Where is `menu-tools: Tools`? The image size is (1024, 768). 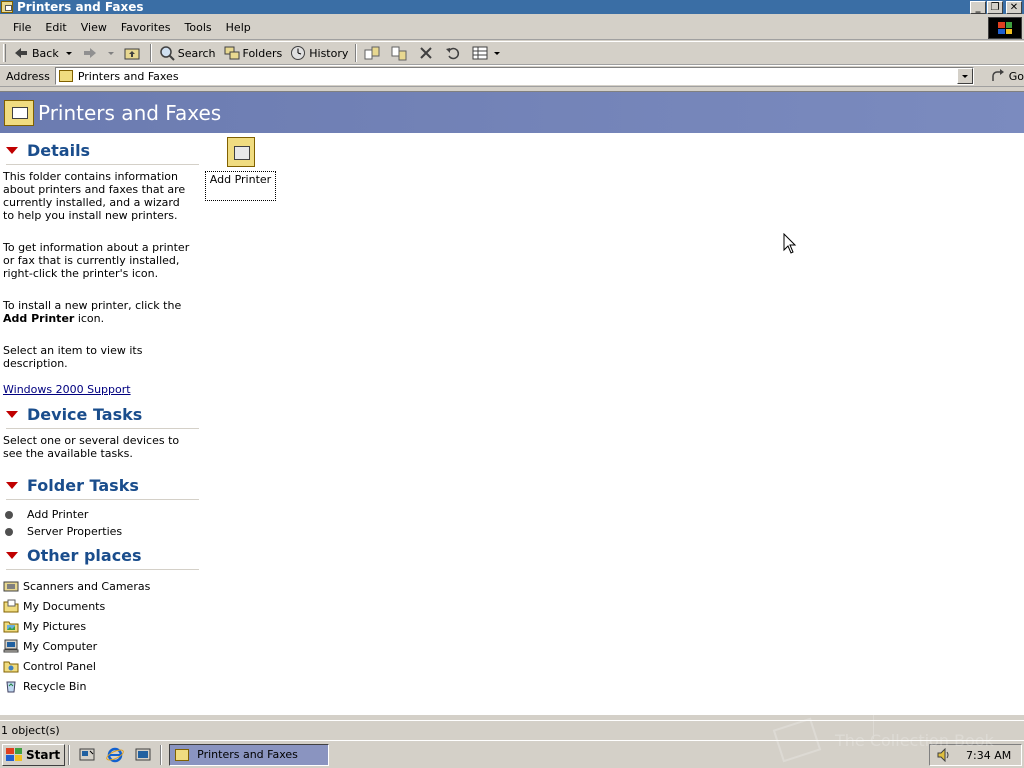
menu-tools: Tools is located at coordinates (198, 28).